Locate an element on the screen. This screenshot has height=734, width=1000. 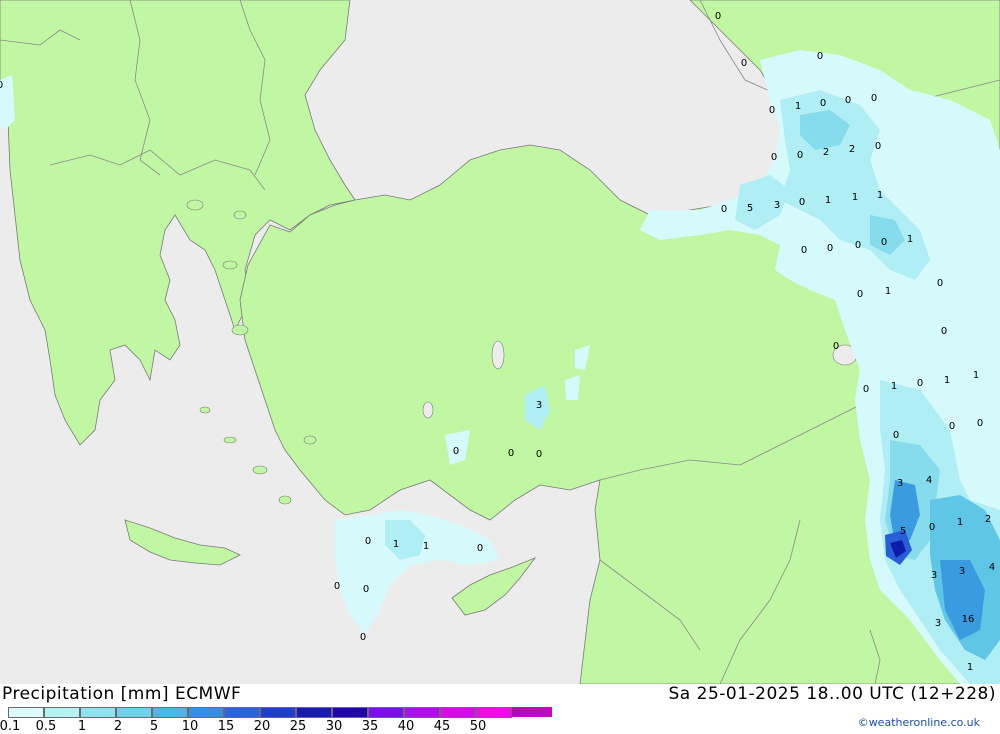
legend-tick-label: 15 is located at coordinates (226, 726).